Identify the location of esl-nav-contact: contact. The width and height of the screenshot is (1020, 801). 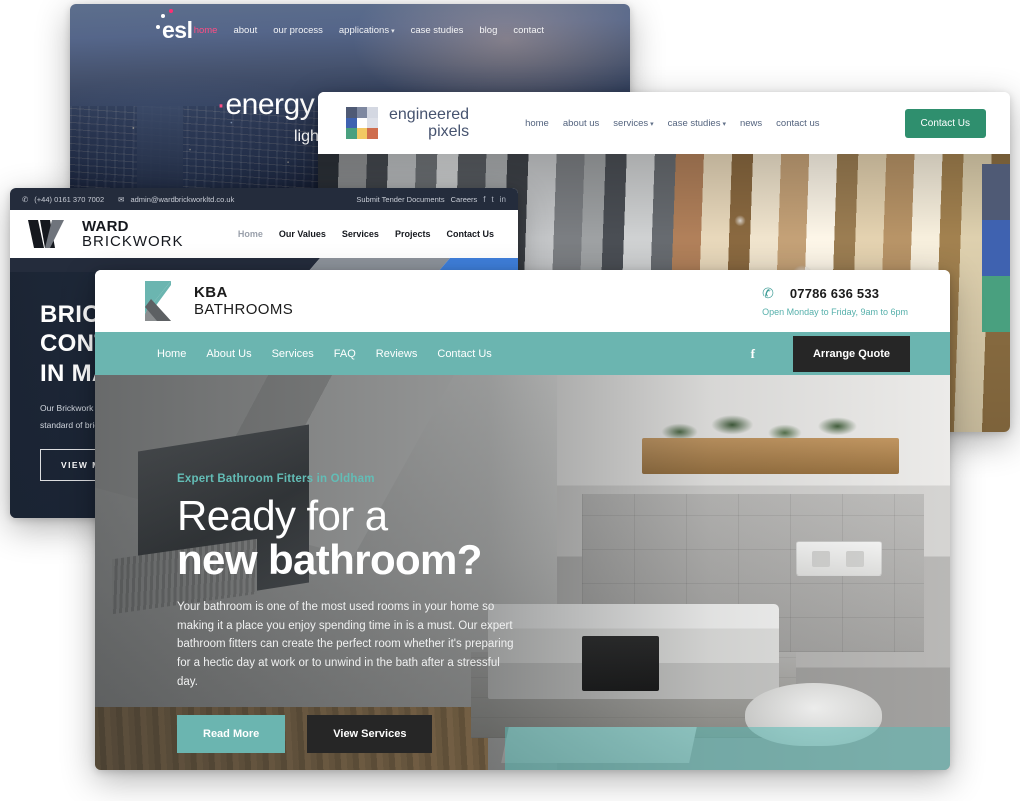
(528, 30).